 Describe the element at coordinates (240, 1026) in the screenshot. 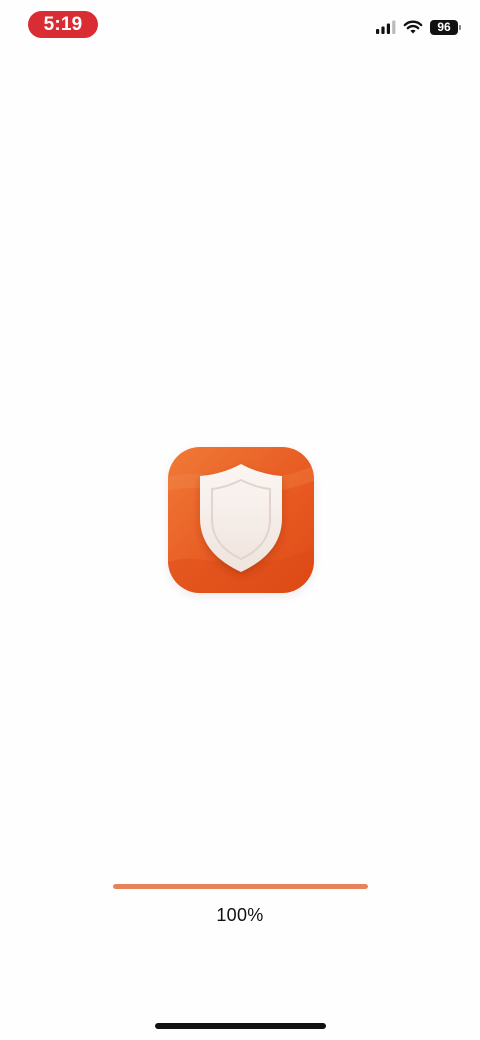

I see `home-indicator` at that location.